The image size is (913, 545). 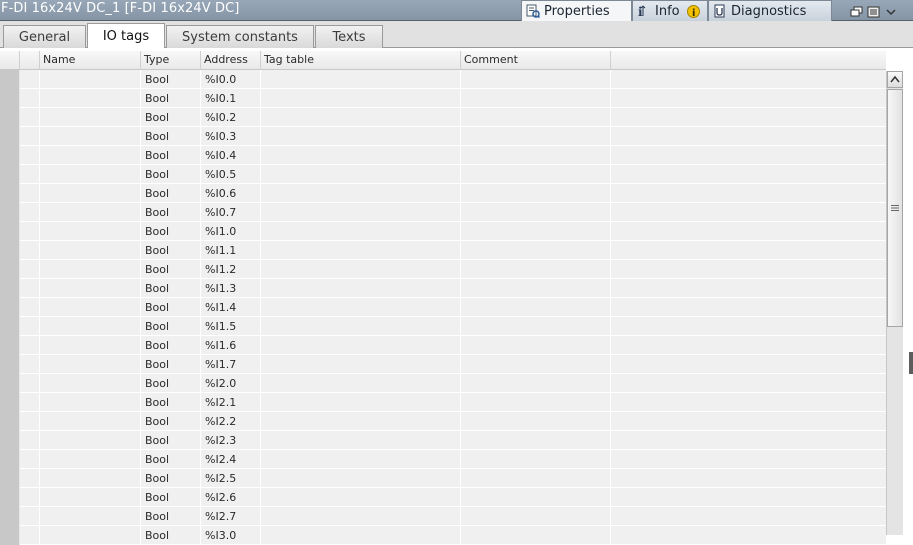 I want to click on splitter-handle, so click(x=911, y=363).